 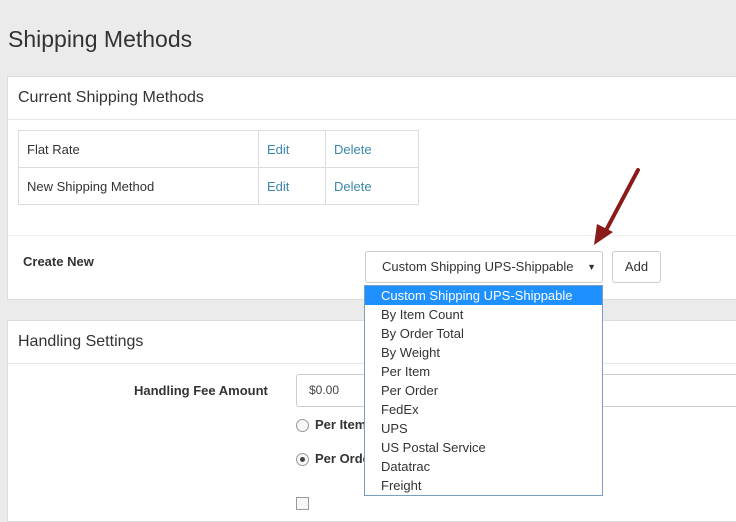 I want to click on dropdown-option: Per Item, so click(x=483, y=371).